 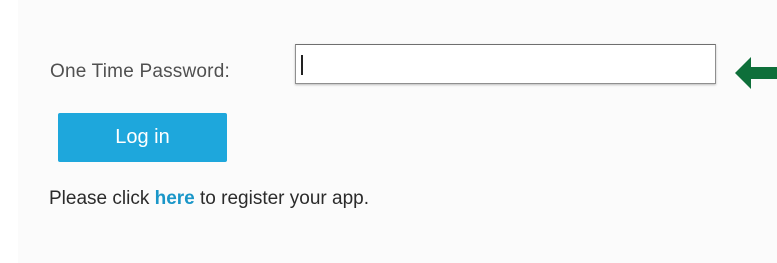 I want to click on register-link: here, so click(x=175, y=198).